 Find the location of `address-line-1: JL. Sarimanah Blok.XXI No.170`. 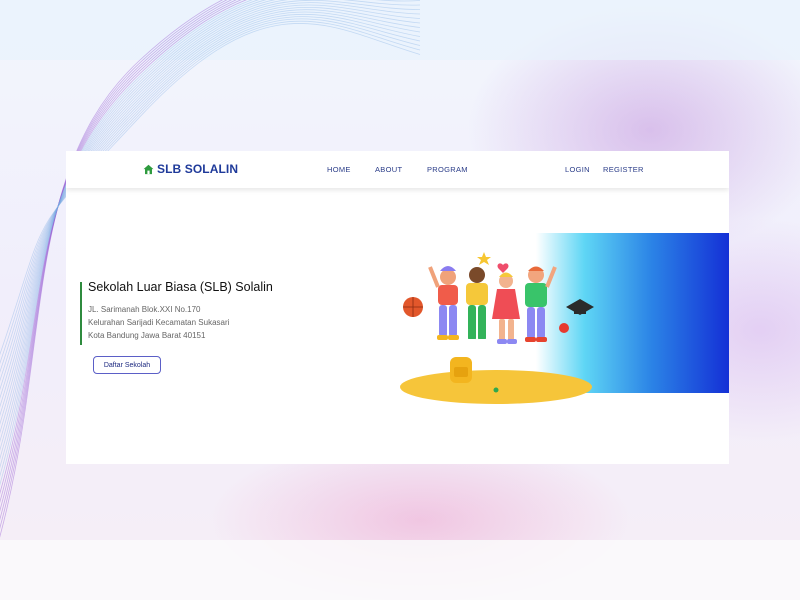

address-line-1: JL. Sarimanah Blok.XXI No.170 is located at coordinates (144, 309).